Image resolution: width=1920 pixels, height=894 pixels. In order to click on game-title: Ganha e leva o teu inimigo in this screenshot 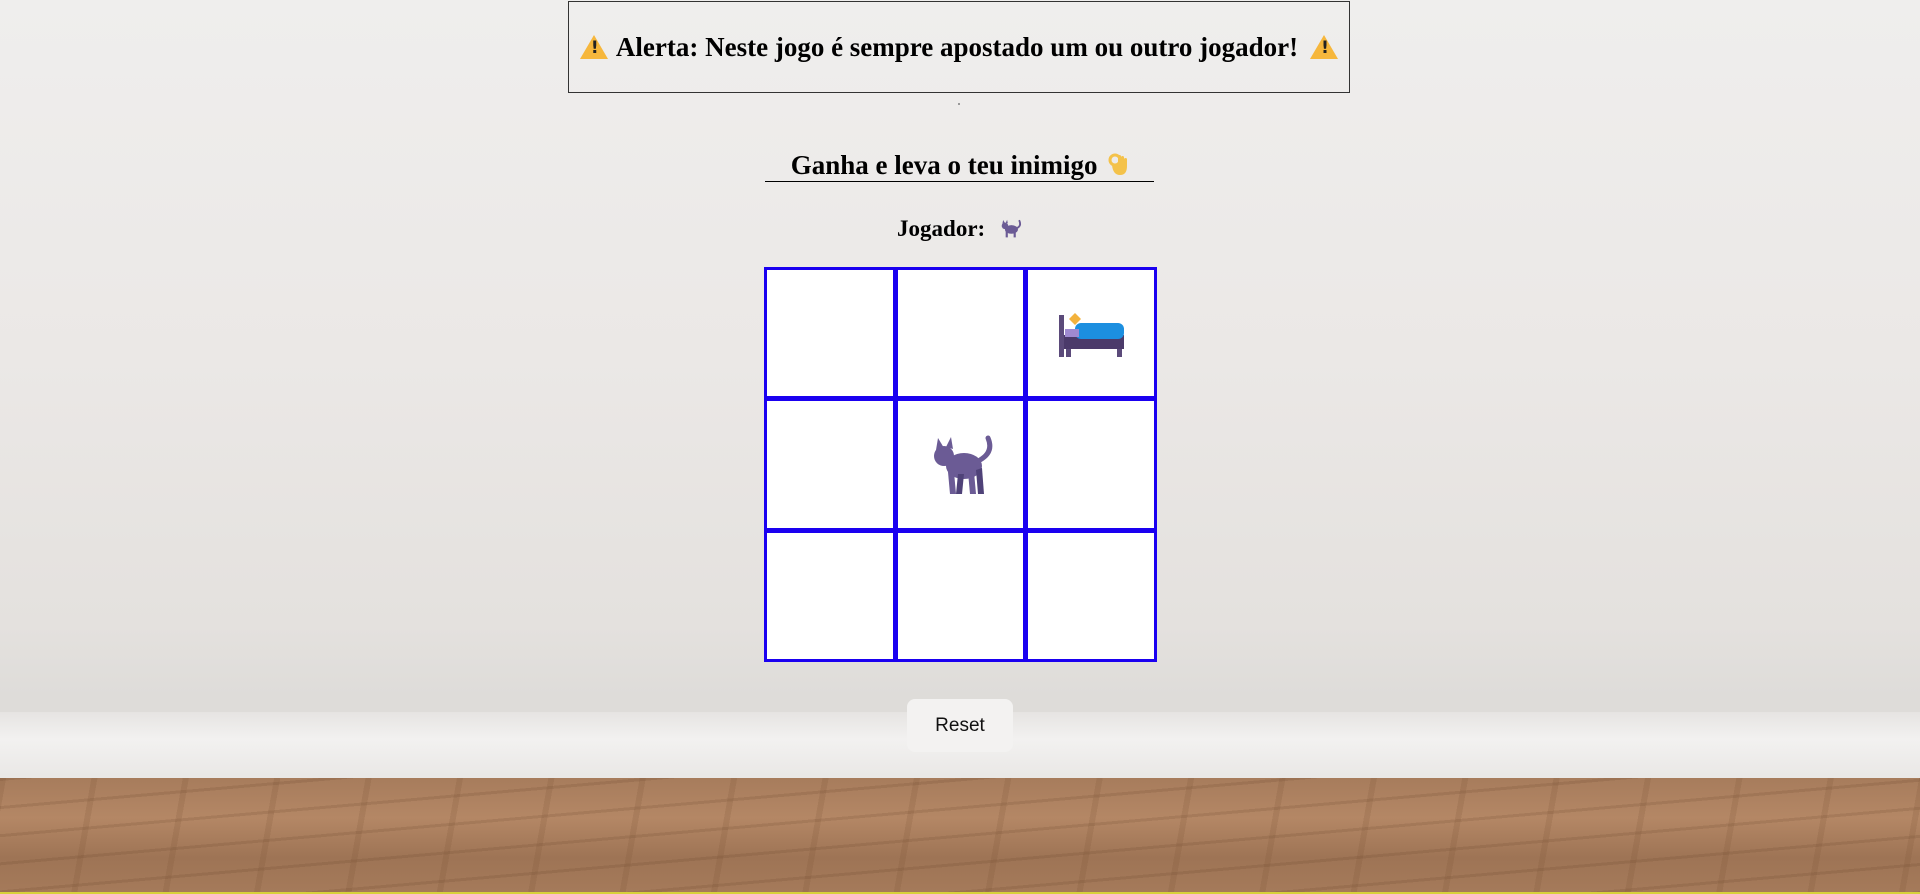, I will do `click(959, 165)`.